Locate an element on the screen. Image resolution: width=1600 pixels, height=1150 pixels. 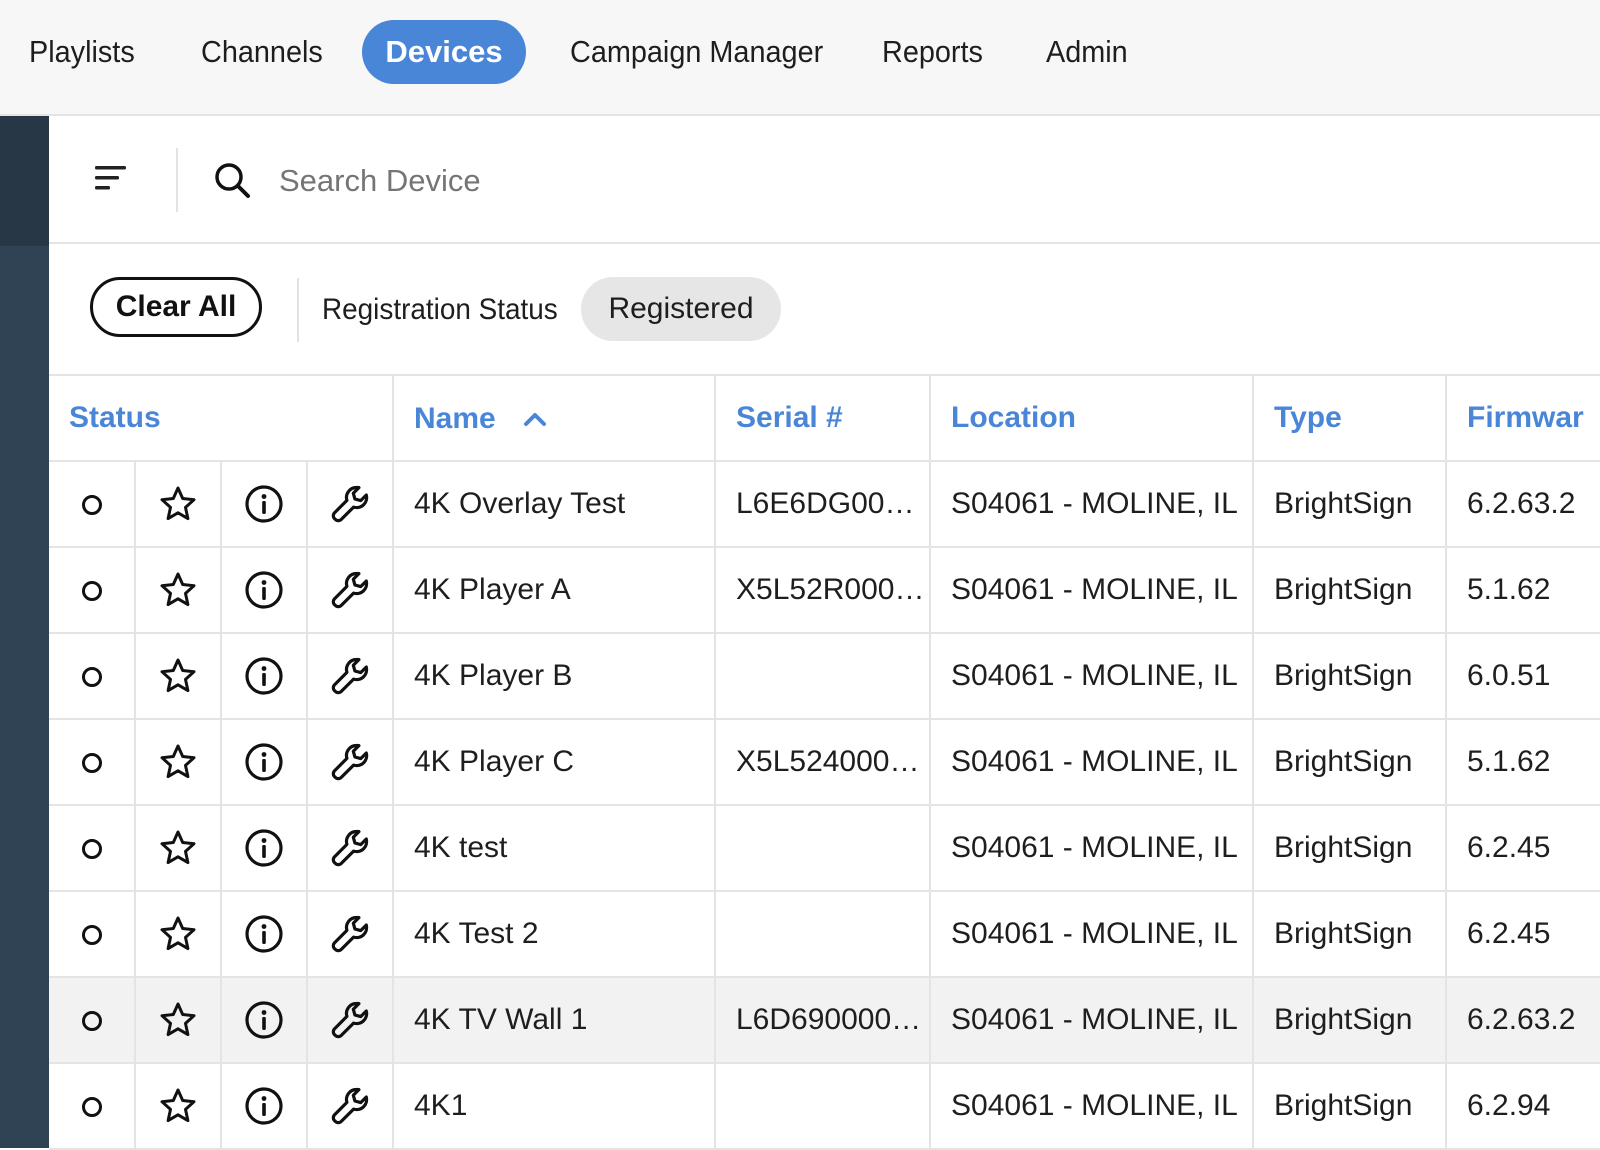
device-name-cell: 4K Player C is located at coordinates (554, 762).